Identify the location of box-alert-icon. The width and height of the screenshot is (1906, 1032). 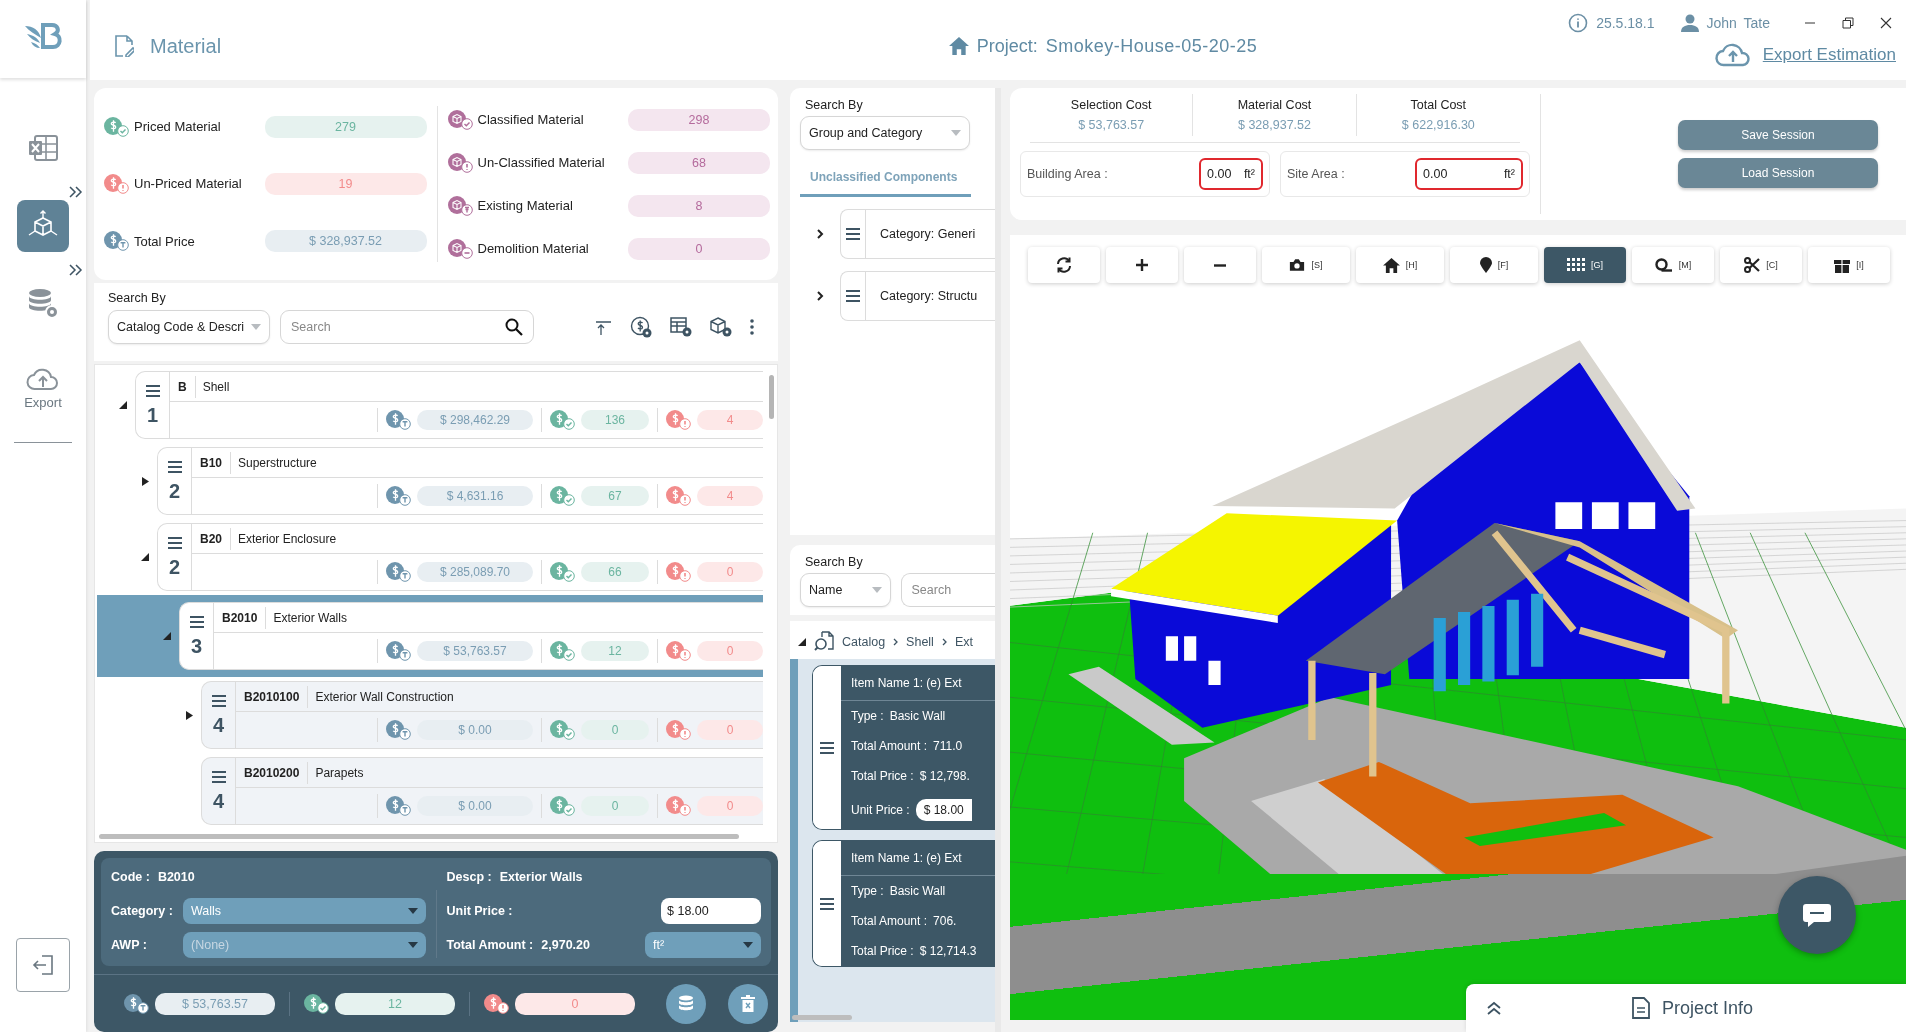
(460, 162).